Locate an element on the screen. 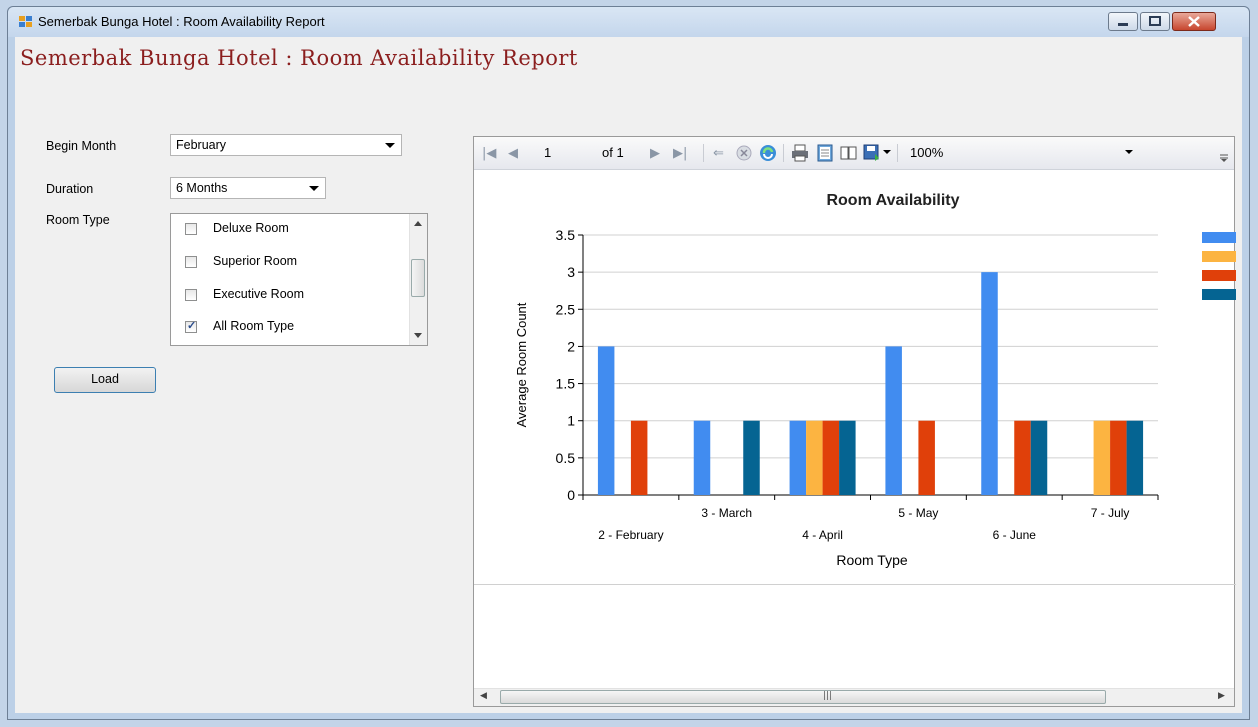 The width and height of the screenshot is (1258, 727). app-icon is located at coordinates (26, 22).